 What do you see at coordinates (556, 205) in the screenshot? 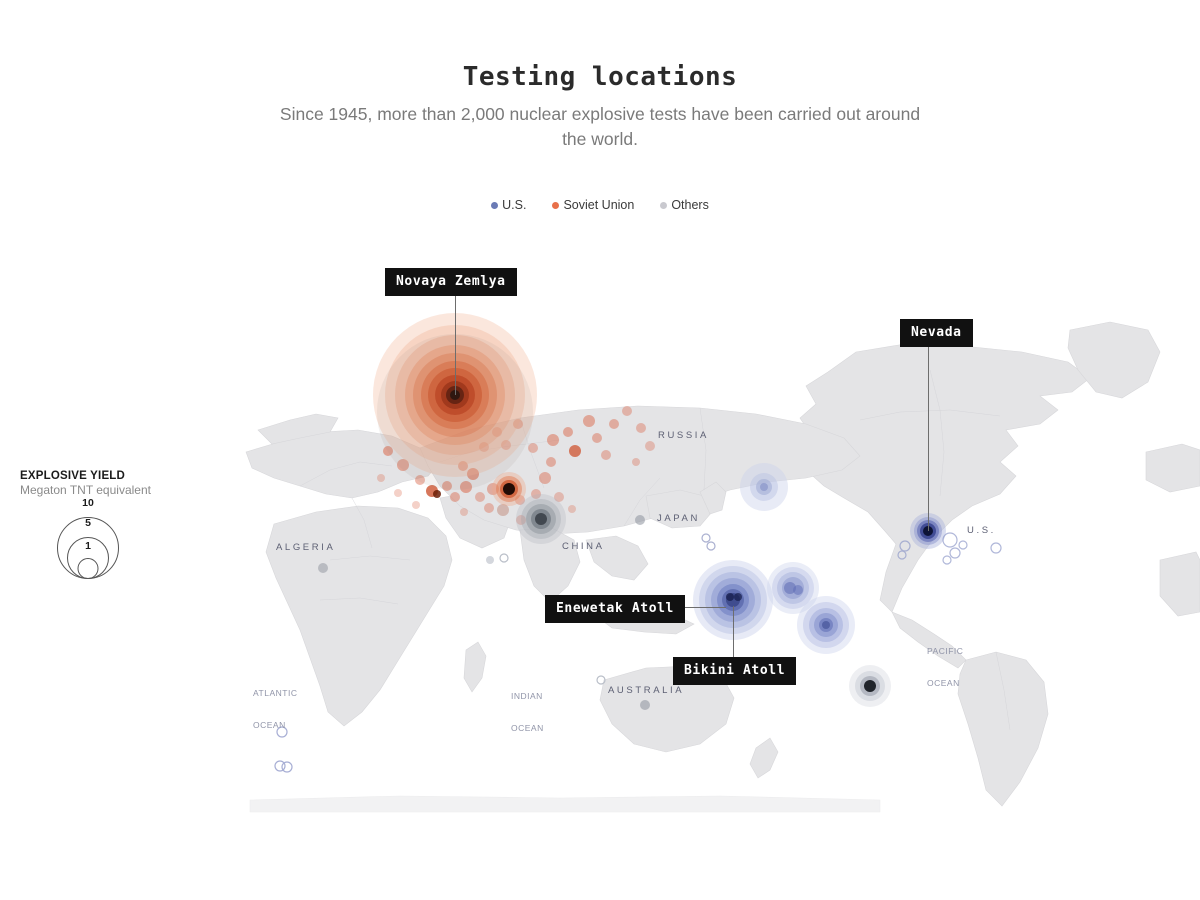
I see `legend-swatch-soviet-union` at bounding box center [556, 205].